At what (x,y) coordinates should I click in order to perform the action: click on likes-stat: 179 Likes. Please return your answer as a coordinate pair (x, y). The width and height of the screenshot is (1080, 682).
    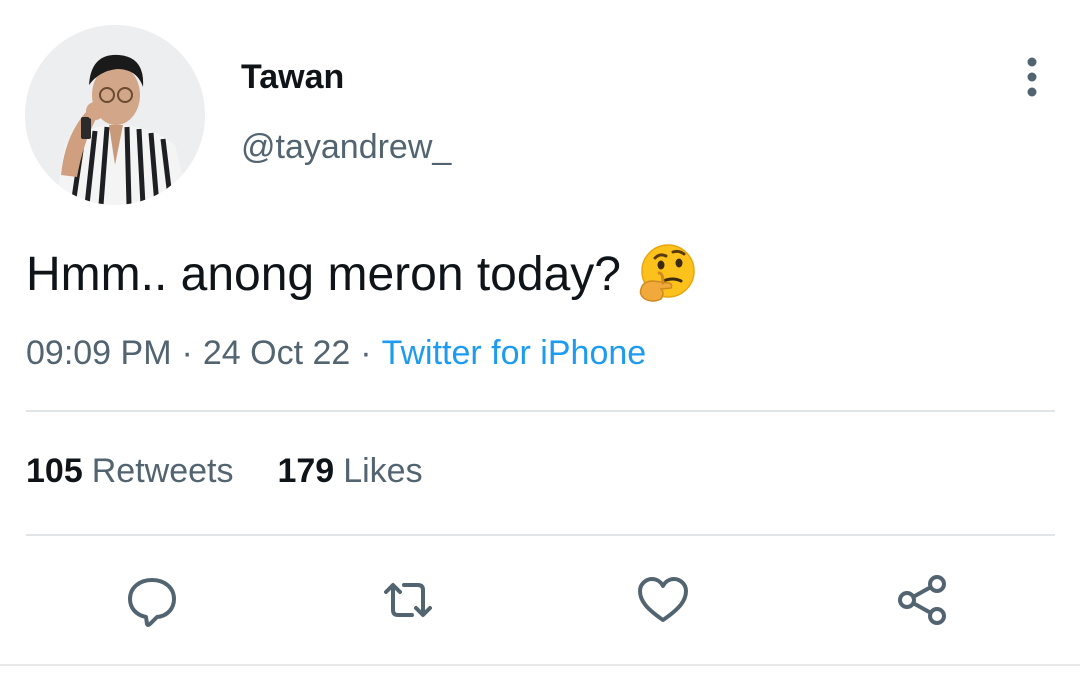
    Looking at the image, I should click on (349, 471).